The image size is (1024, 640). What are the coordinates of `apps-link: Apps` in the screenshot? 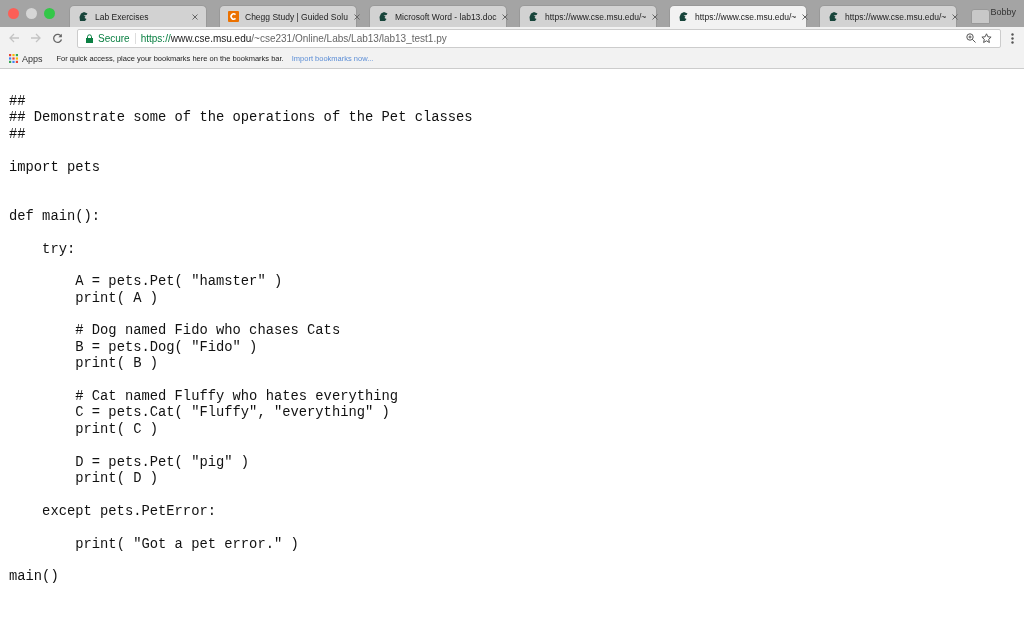 It's located at (32, 58).